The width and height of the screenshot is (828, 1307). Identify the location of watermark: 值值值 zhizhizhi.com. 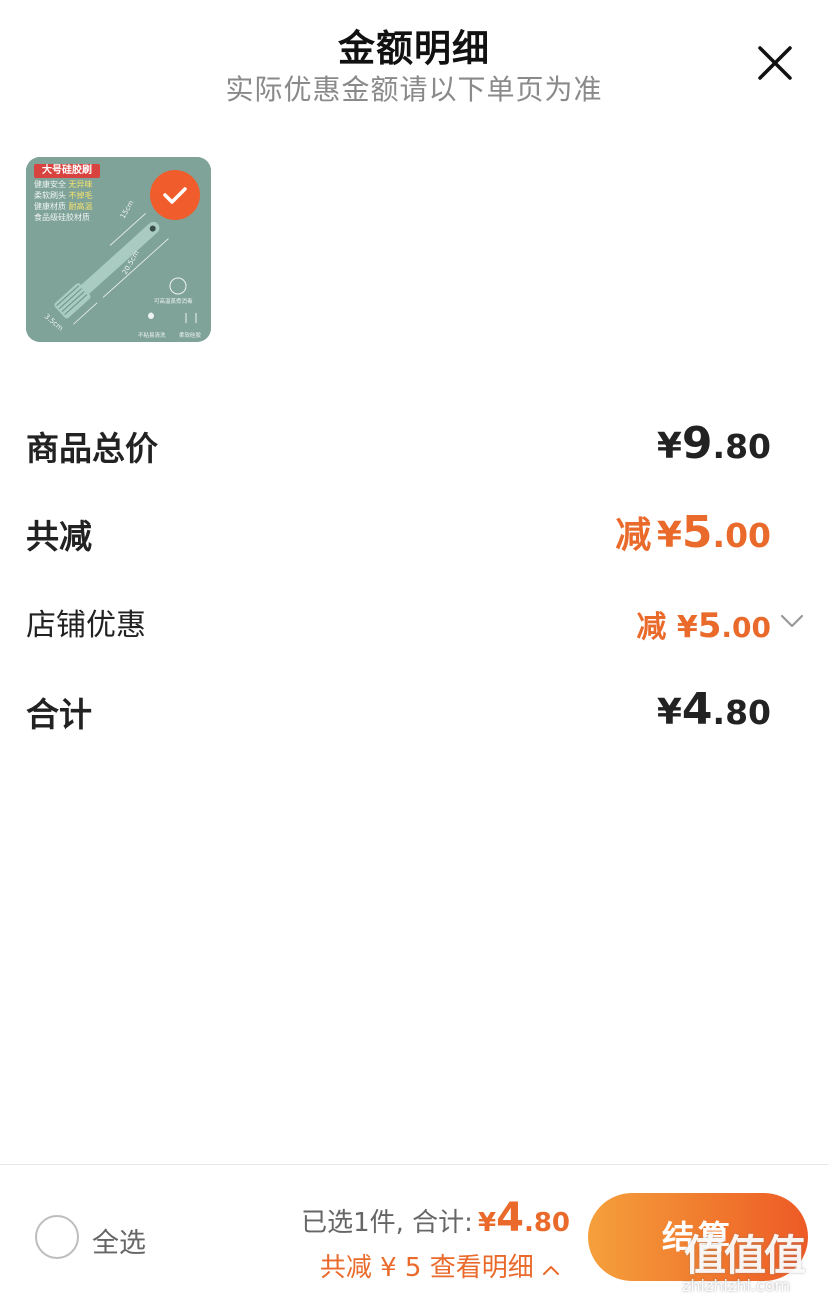
(751, 1262).